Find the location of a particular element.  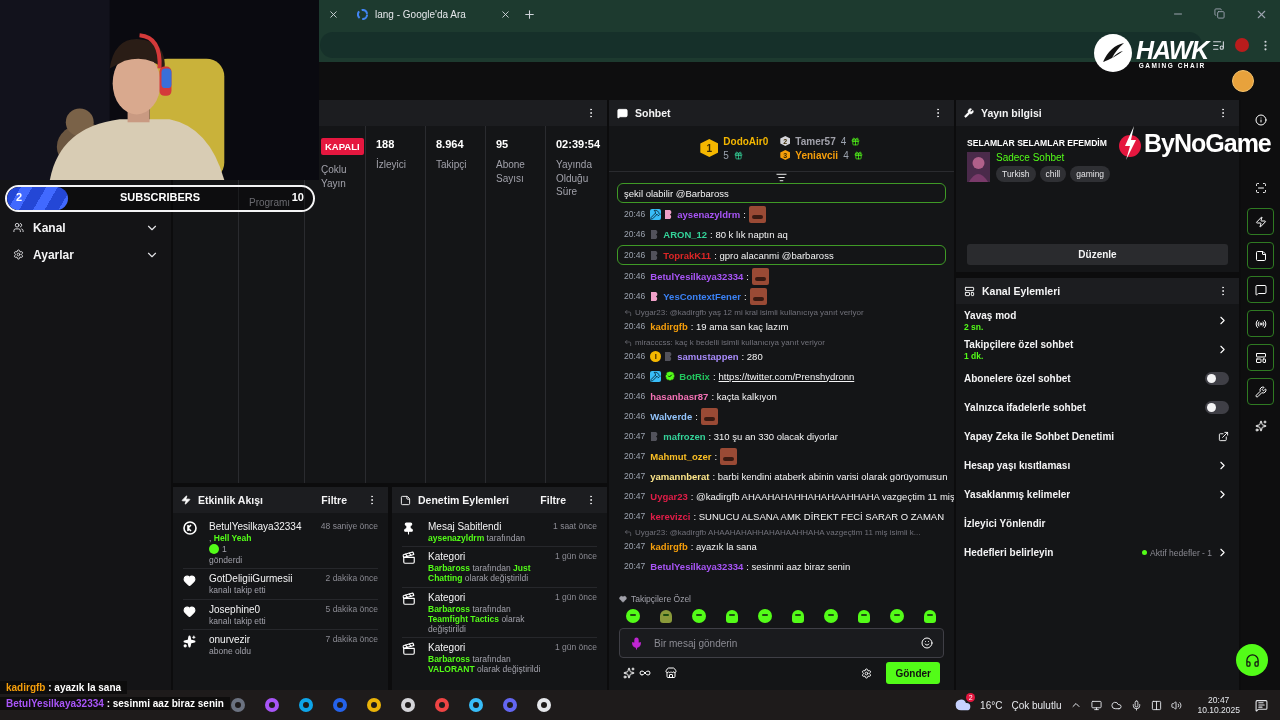

category-name: Sadece Sohbet is located at coordinates (1053, 157).